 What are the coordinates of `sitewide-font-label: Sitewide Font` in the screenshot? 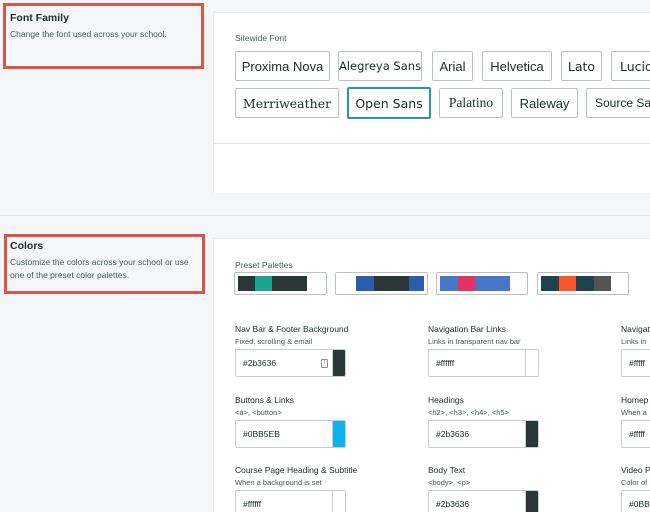 It's located at (261, 38).